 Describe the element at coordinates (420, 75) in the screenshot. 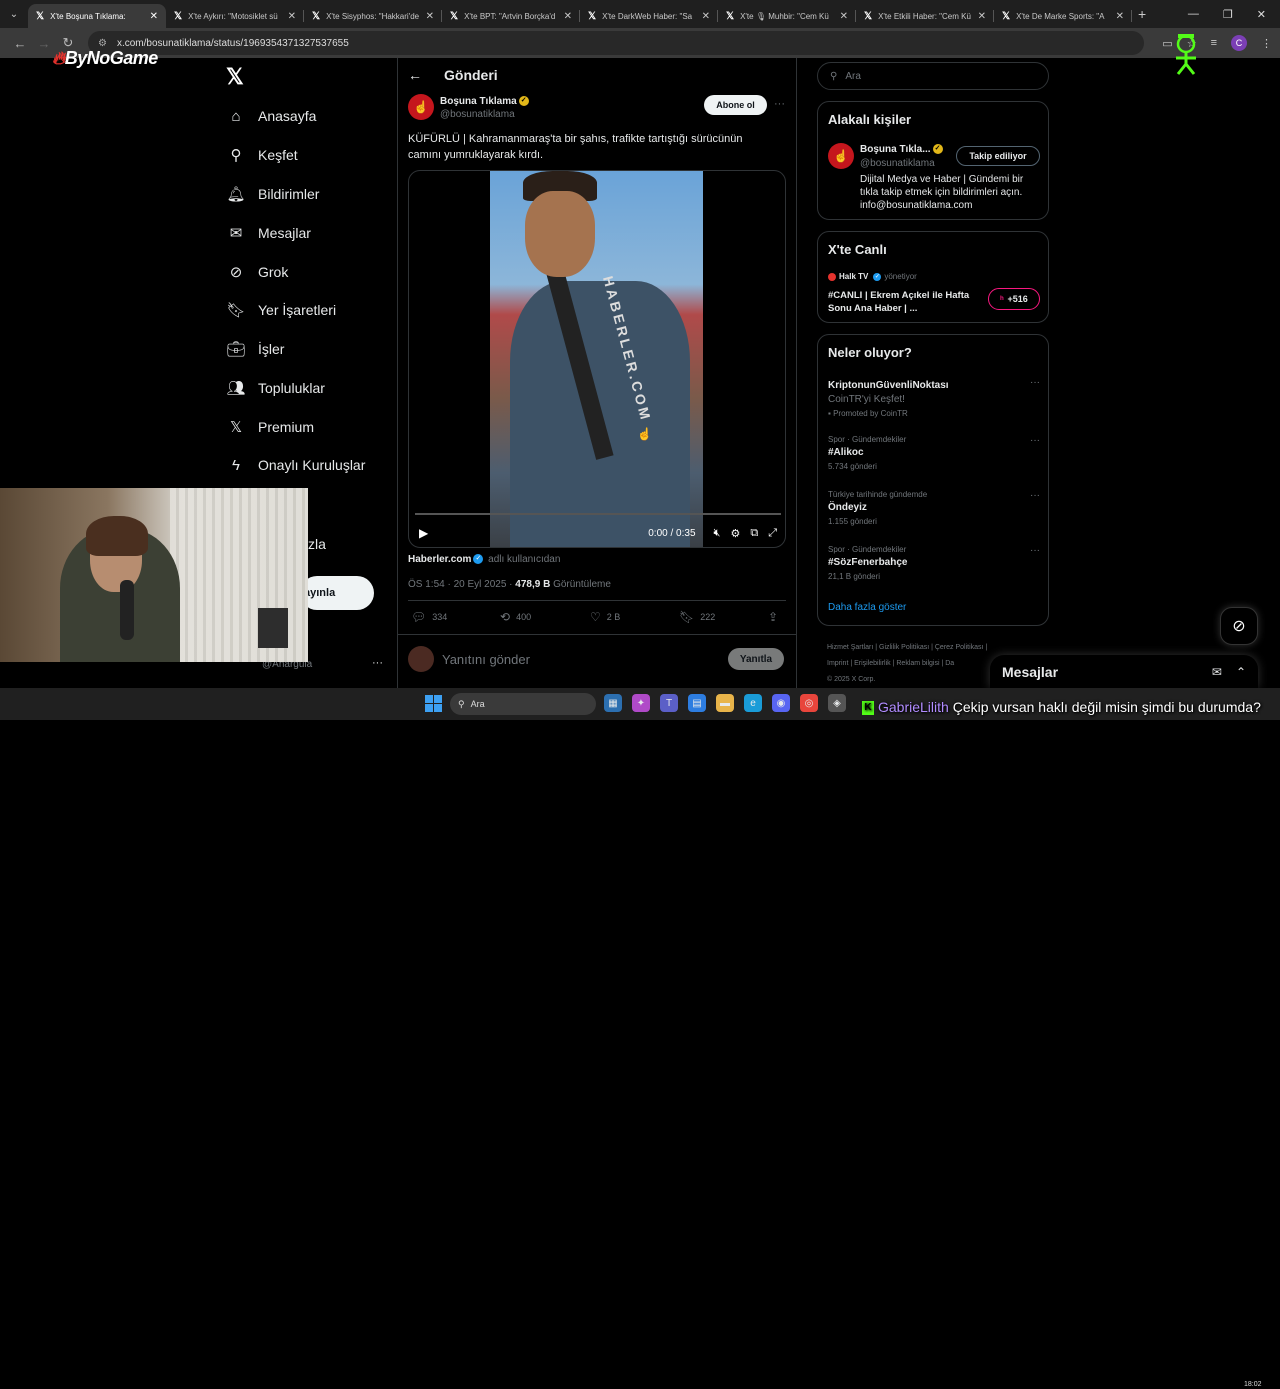

I see `back-arrow-icon: ←` at that location.